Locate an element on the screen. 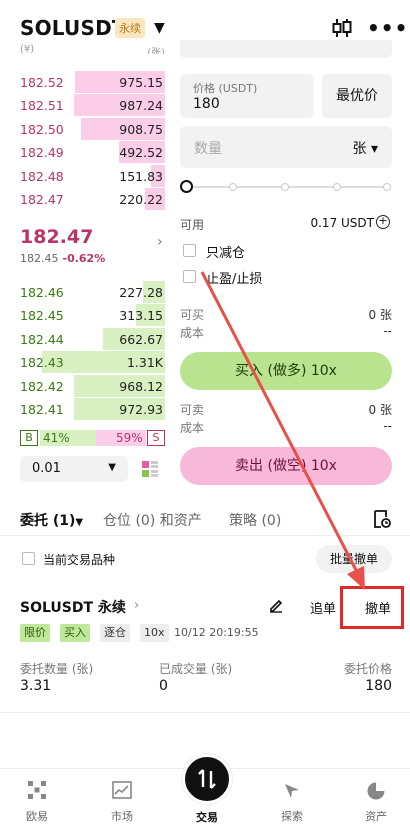 This screenshot has width=410, height=833. okx-logo-icon is located at coordinates (37, 792).